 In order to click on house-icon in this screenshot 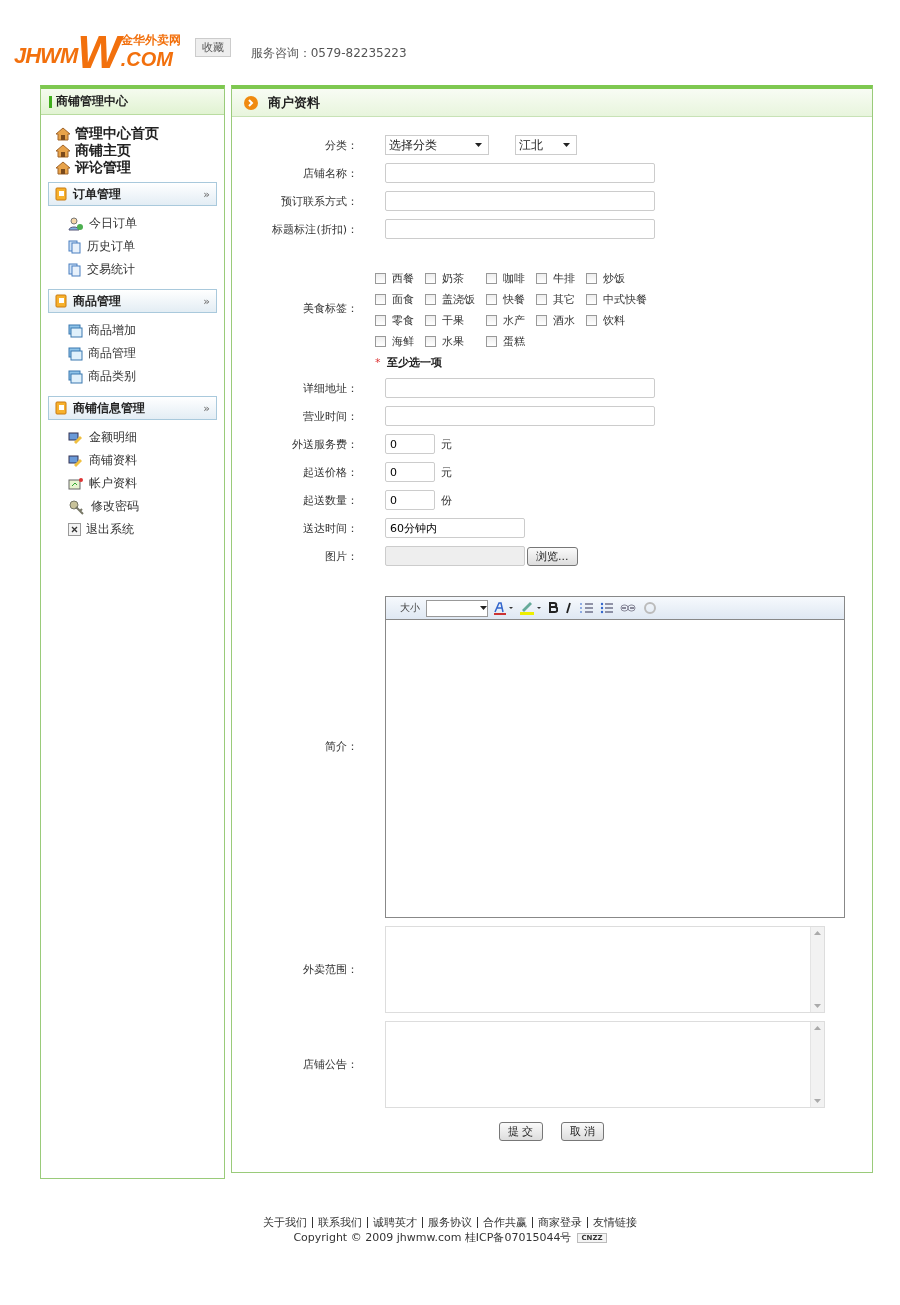, I will do `click(63, 150)`.